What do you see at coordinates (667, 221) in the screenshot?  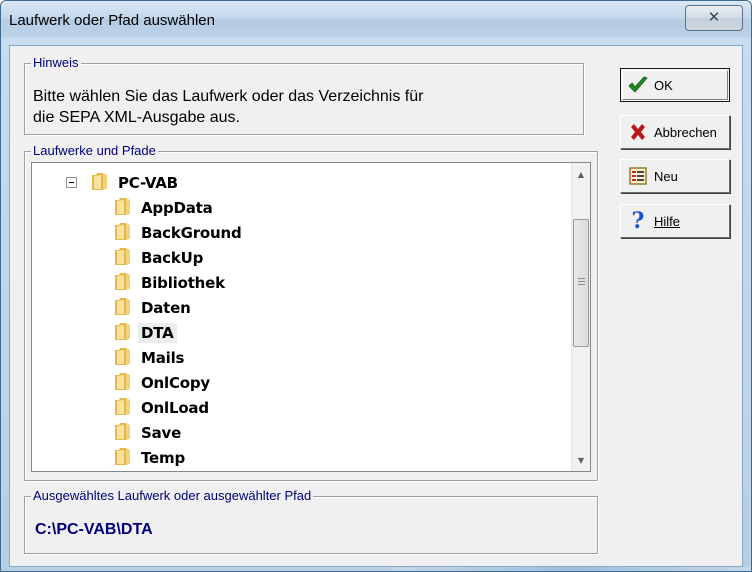 I see `help-button-label: Hilfe` at bounding box center [667, 221].